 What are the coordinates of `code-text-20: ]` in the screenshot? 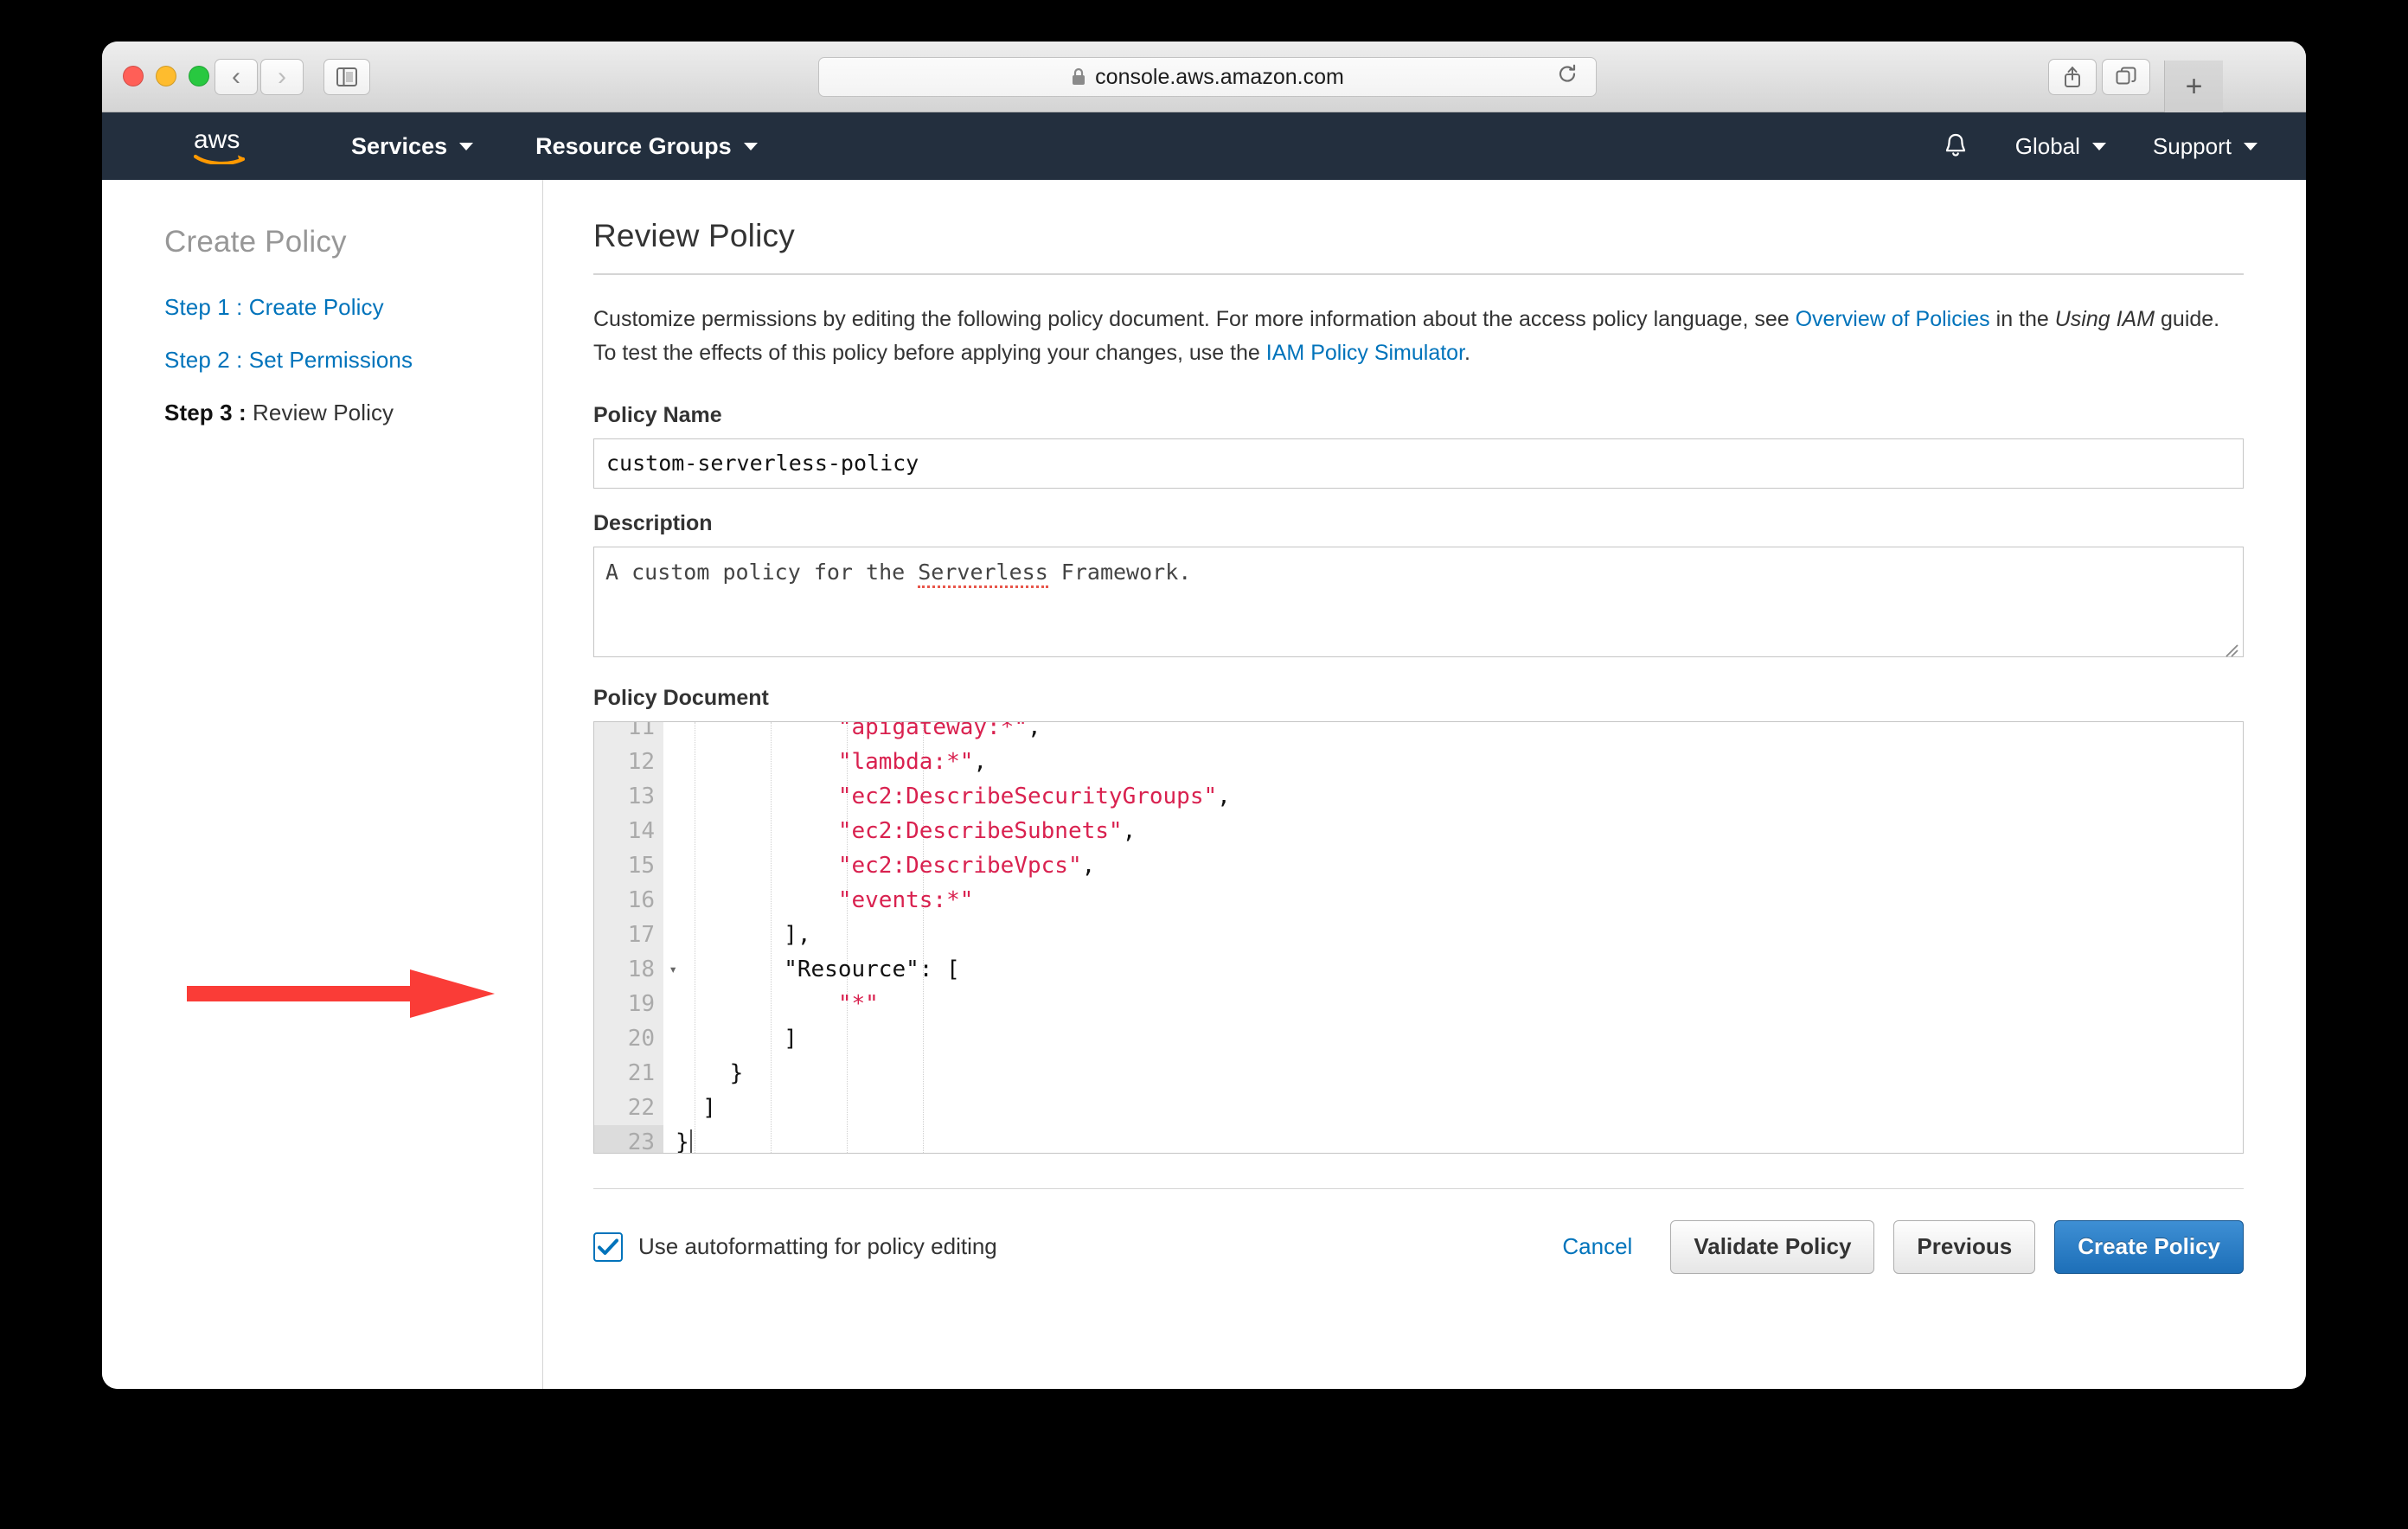 It's located at (1453, 1039).